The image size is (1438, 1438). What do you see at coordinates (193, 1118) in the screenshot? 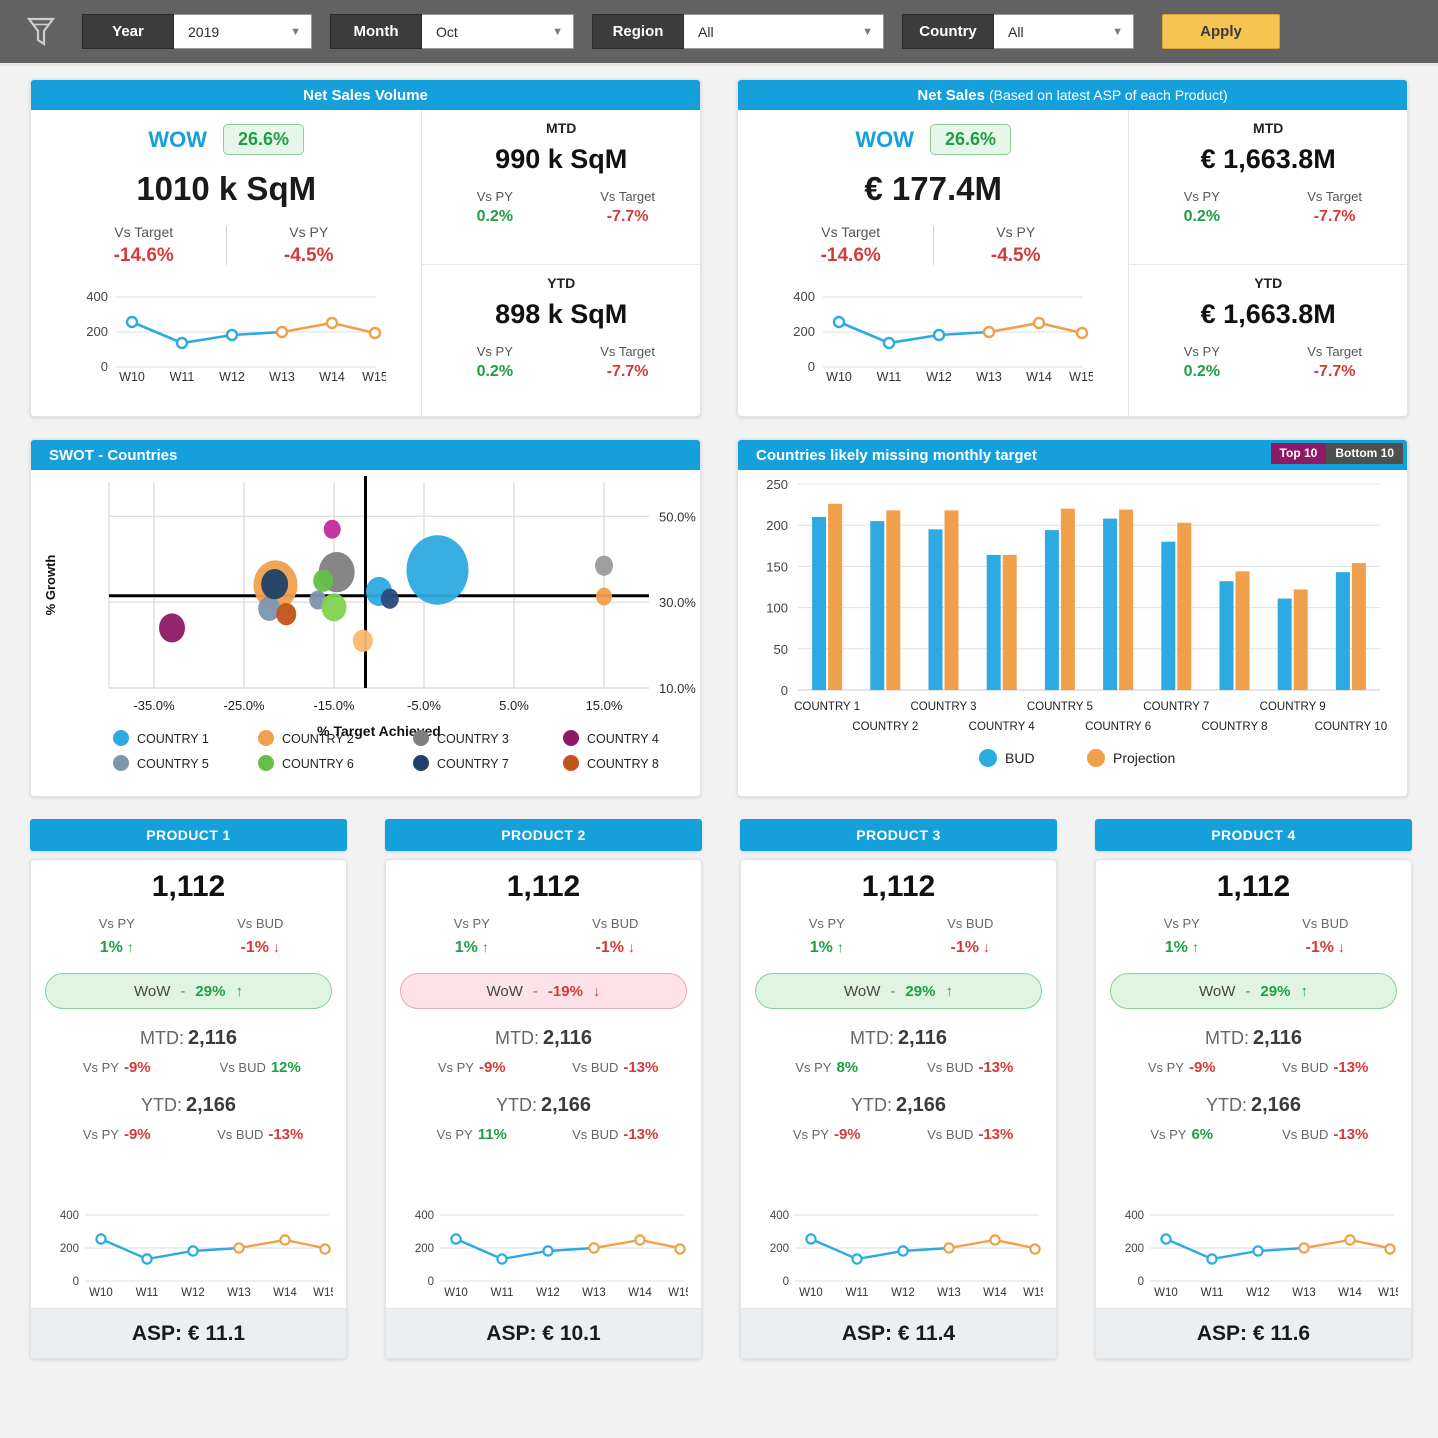
I see `product-1-ytd: YTD: 2,166 Vs PY -9% Vs BUD -13%` at bounding box center [193, 1118].